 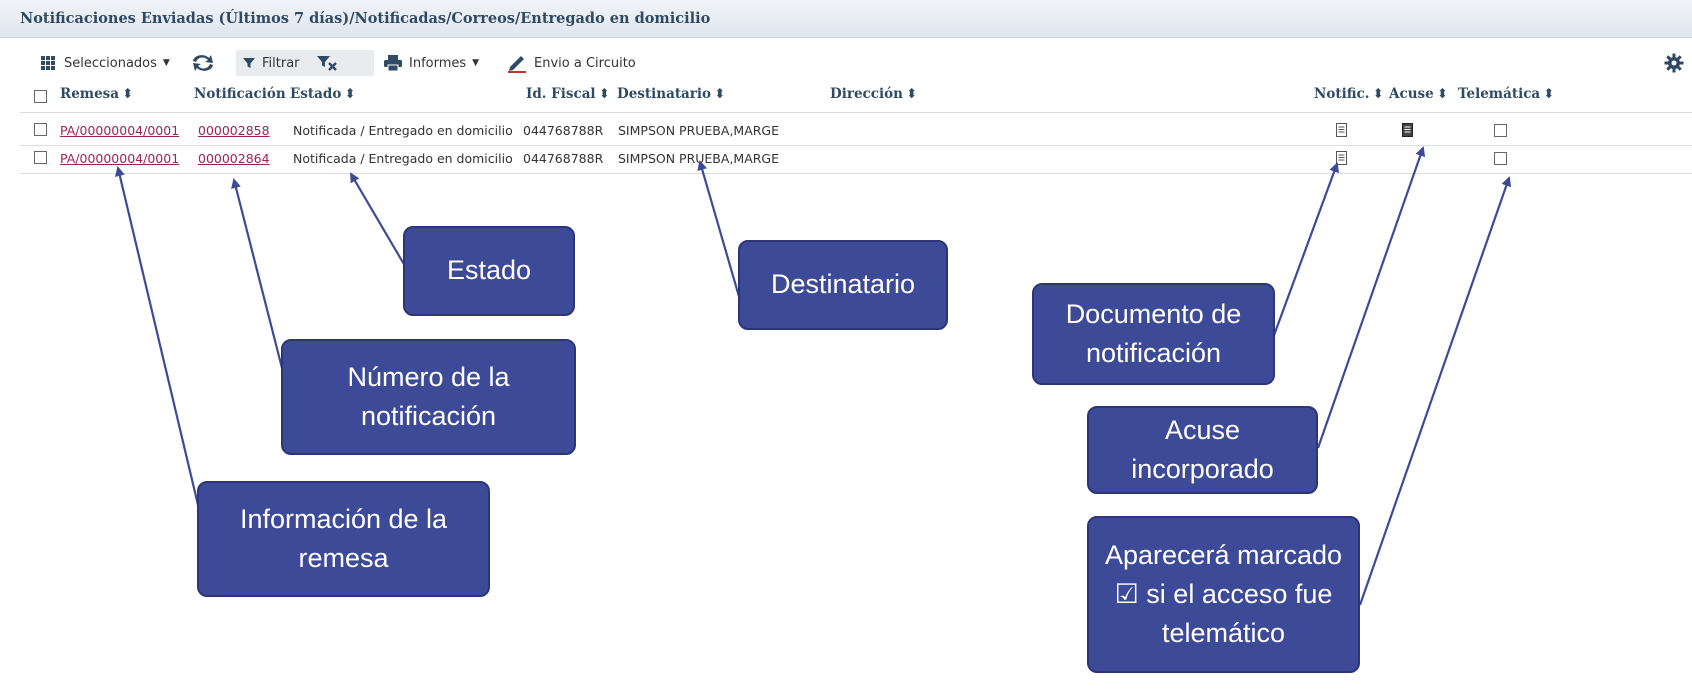 I want to click on column-notificacion: Notificación, so click(x=240, y=94).